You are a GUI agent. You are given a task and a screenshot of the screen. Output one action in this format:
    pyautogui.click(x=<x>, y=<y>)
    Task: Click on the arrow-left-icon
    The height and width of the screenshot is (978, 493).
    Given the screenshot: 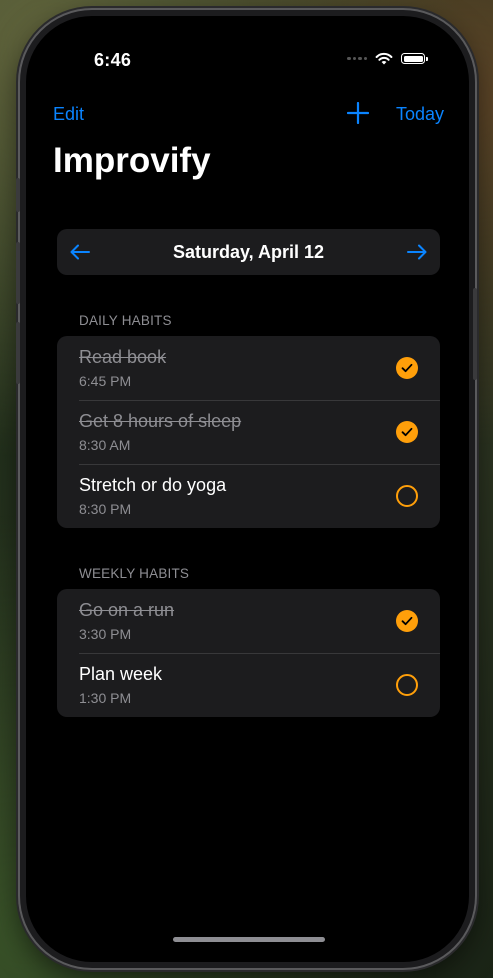 What is the action you would take?
    pyautogui.click(x=80, y=252)
    